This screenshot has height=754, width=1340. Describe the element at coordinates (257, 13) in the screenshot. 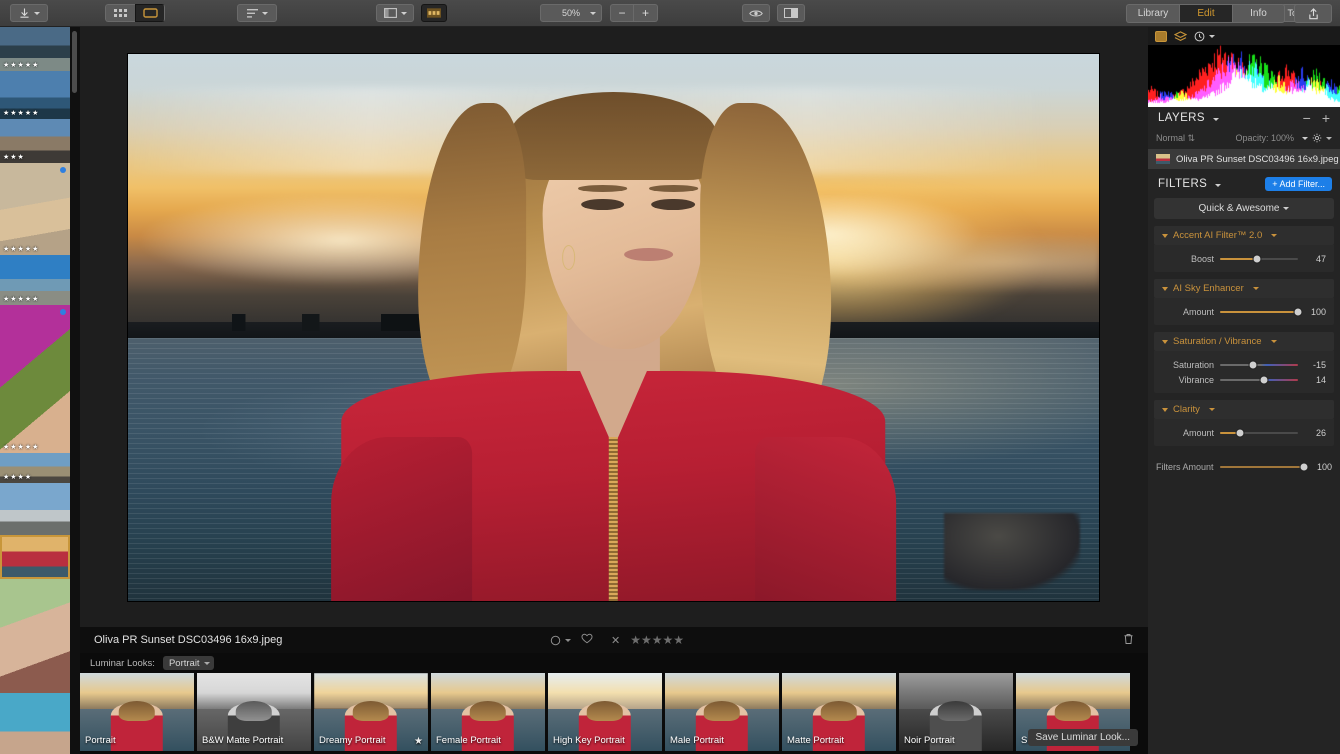

I see `sort-button` at that location.